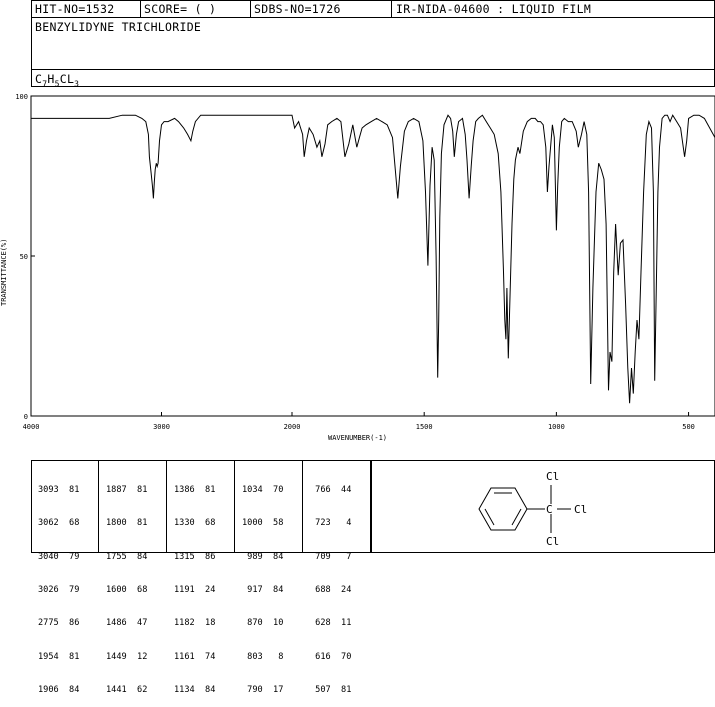 The width and height of the screenshot is (715, 707). Describe the element at coordinates (357, 438) in the screenshot. I see `x-axis-label: WAVENUMBER(-1)` at that location.